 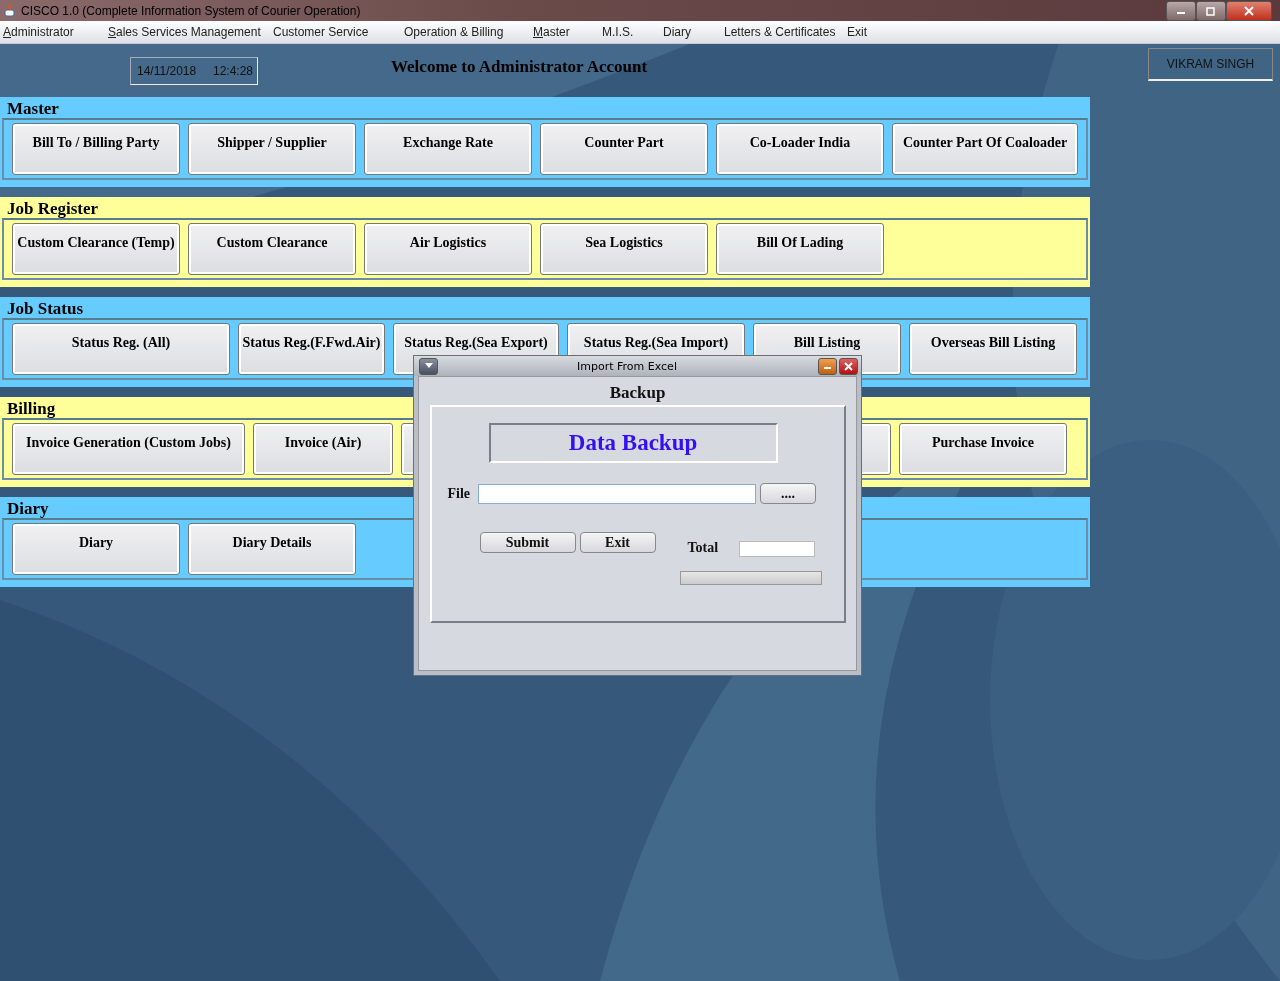 What do you see at coordinates (519, 66) in the screenshot?
I see `welcome-heading: Welcome to Administrator Account` at bounding box center [519, 66].